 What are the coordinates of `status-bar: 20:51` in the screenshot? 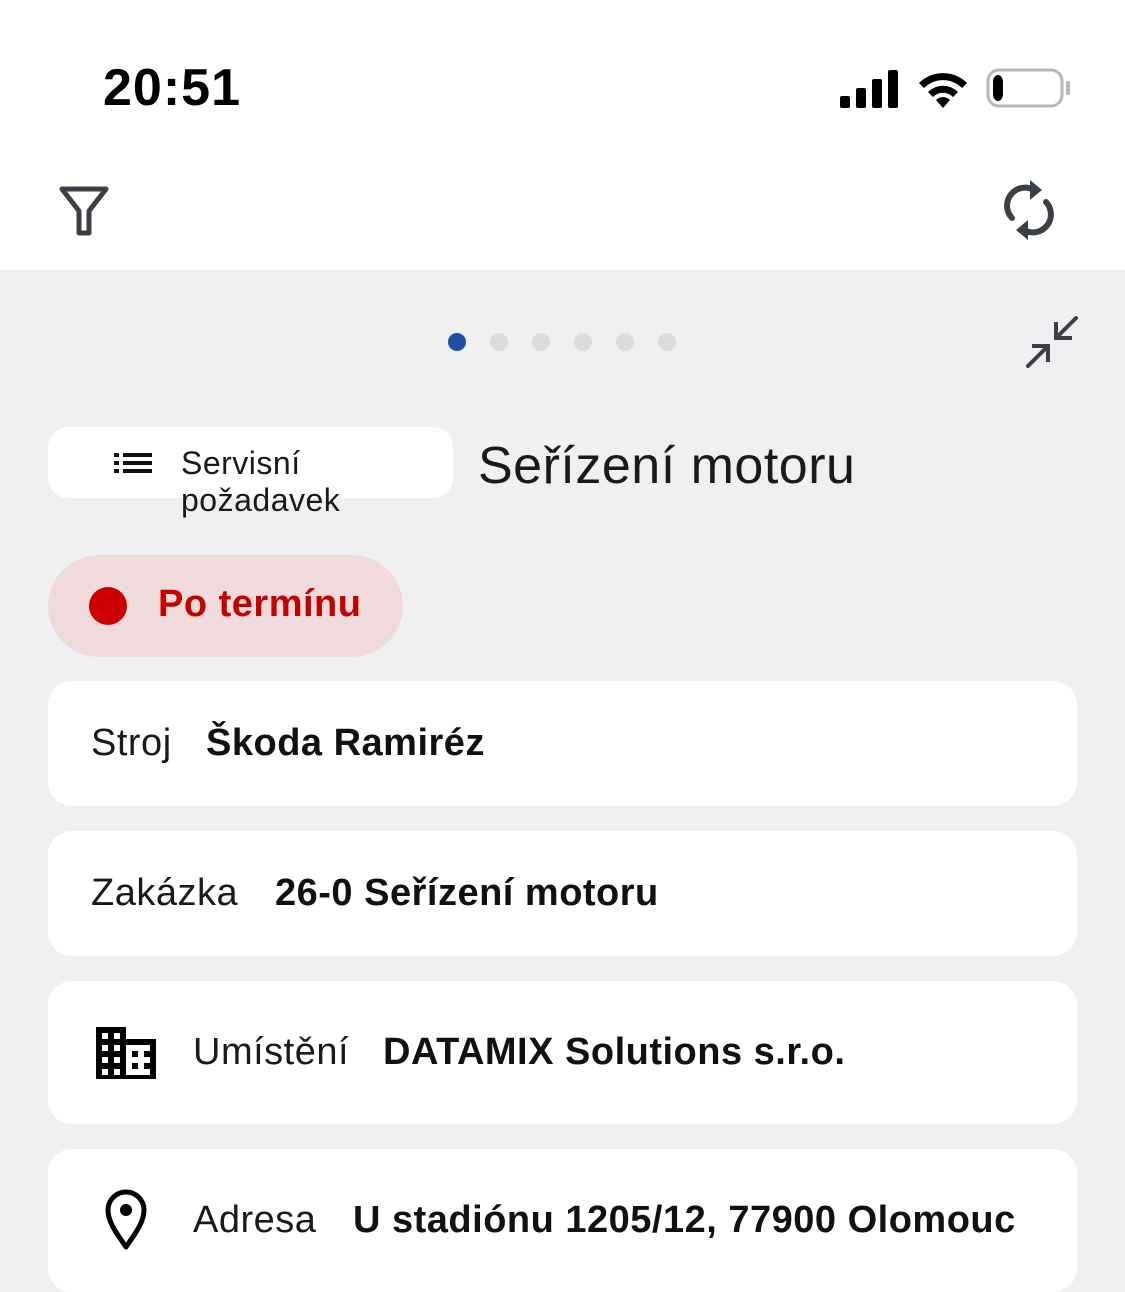 It's located at (562, 80).